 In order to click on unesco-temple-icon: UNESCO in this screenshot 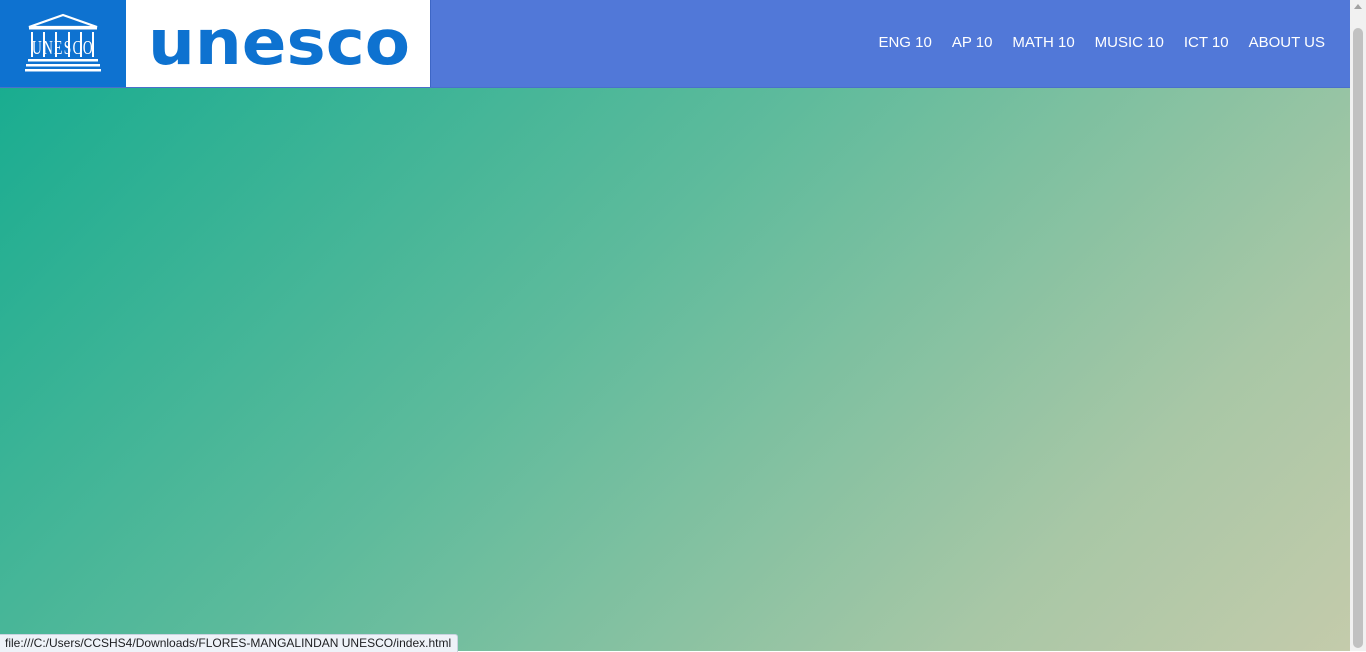, I will do `click(63, 43)`.